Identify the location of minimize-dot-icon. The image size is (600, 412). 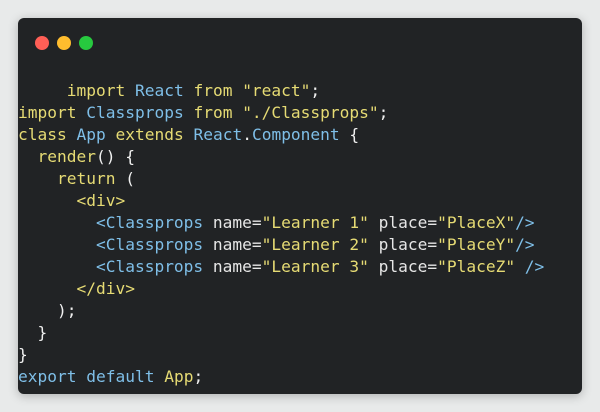
(64, 43).